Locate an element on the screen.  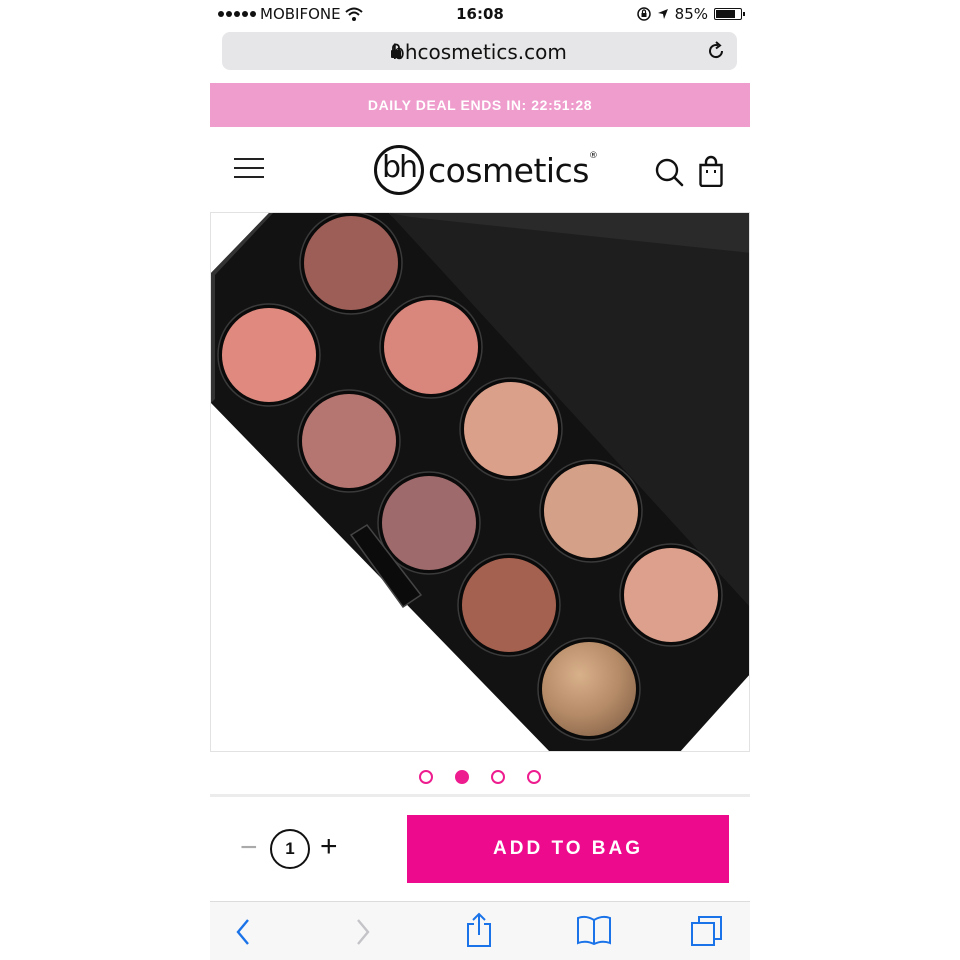
logo-mark: bh is located at coordinates (399, 170).